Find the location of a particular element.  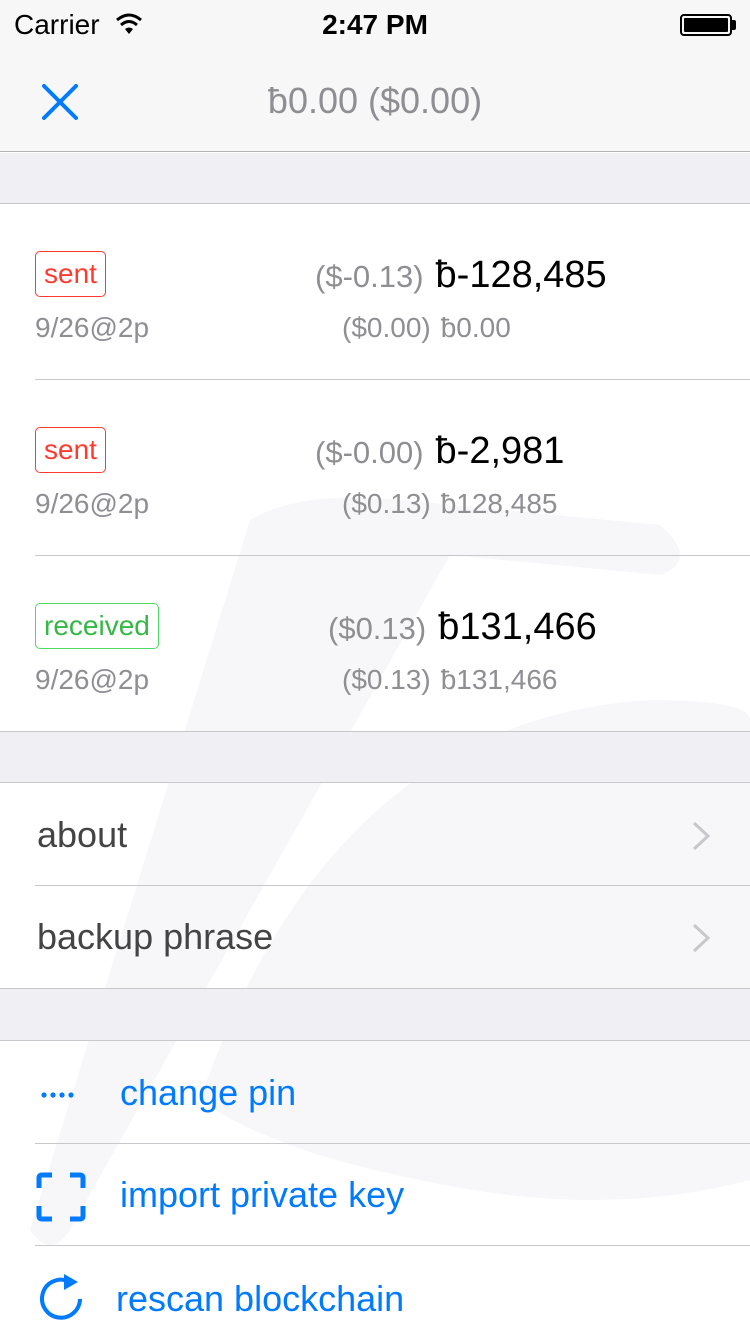

tx-balance-btc: ƀ0.00 is located at coordinates (475, 327).